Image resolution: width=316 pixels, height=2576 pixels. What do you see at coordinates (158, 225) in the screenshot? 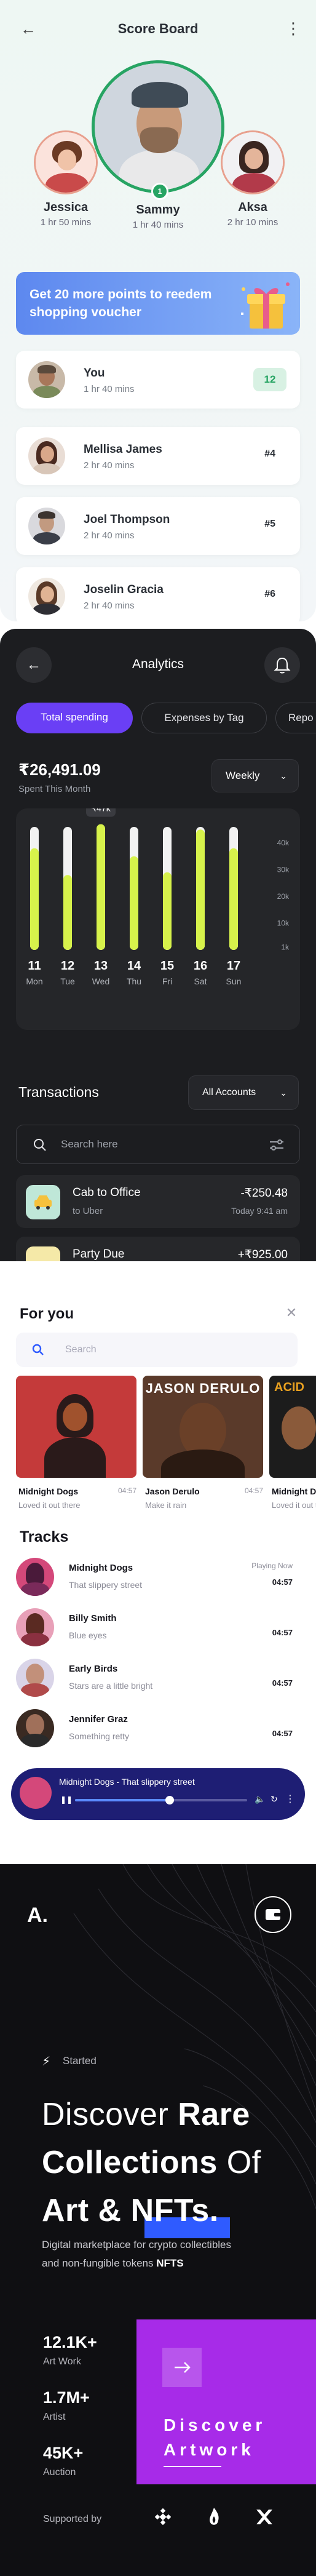
I see `podium-time: 1 hr 40 mins` at bounding box center [158, 225].